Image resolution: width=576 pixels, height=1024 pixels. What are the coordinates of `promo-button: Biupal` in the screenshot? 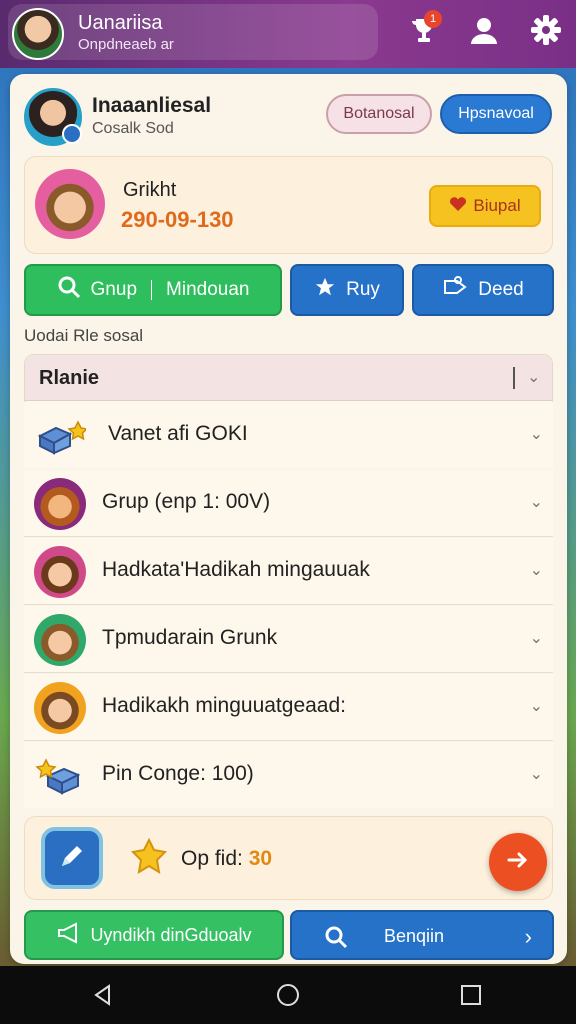 It's located at (485, 206).